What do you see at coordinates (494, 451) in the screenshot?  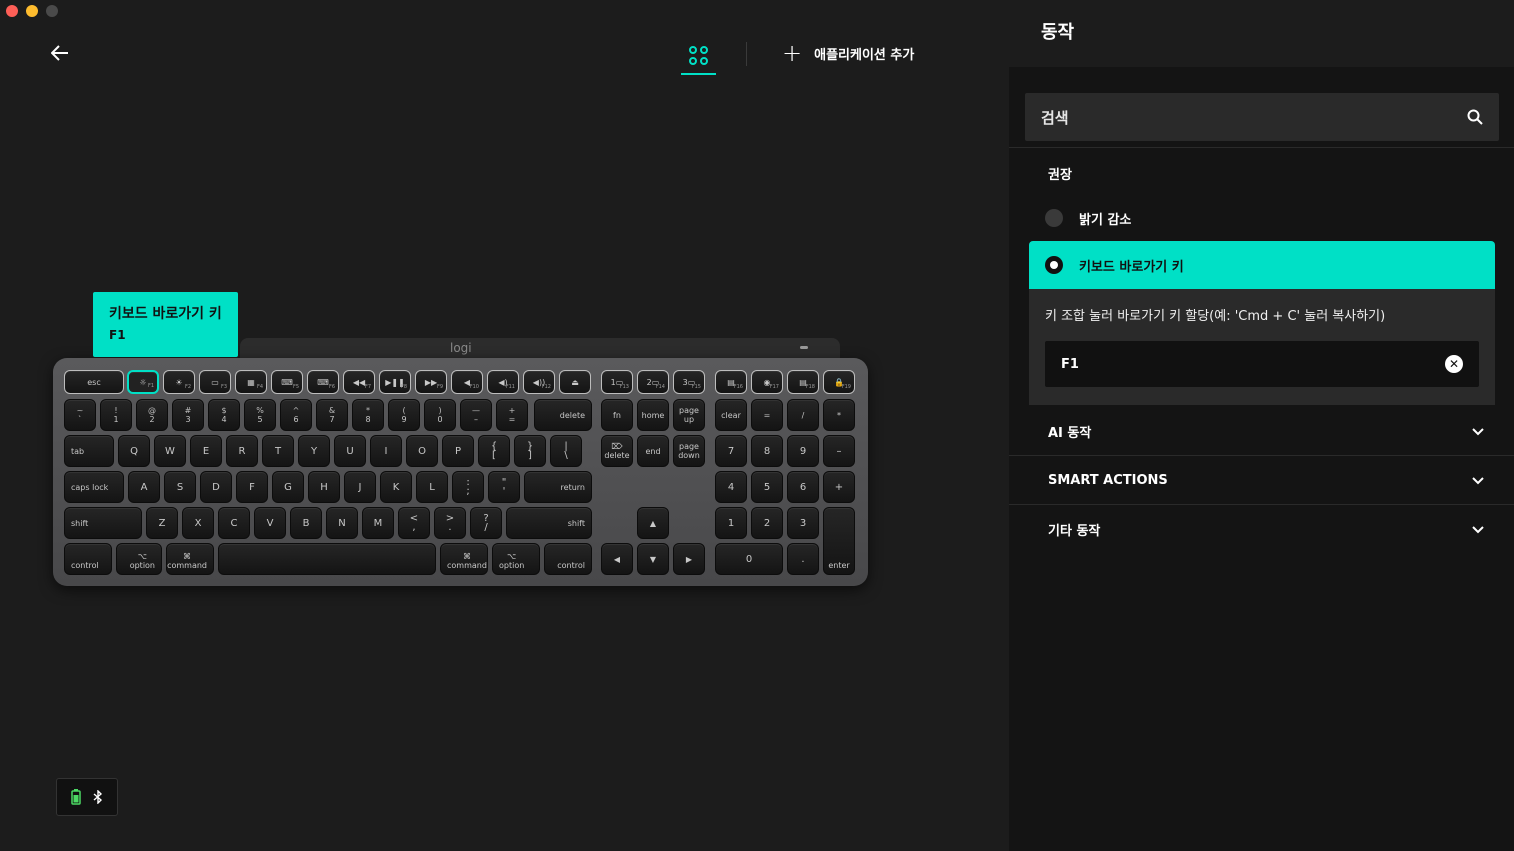 I see `keyboard-key: {[` at bounding box center [494, 451].